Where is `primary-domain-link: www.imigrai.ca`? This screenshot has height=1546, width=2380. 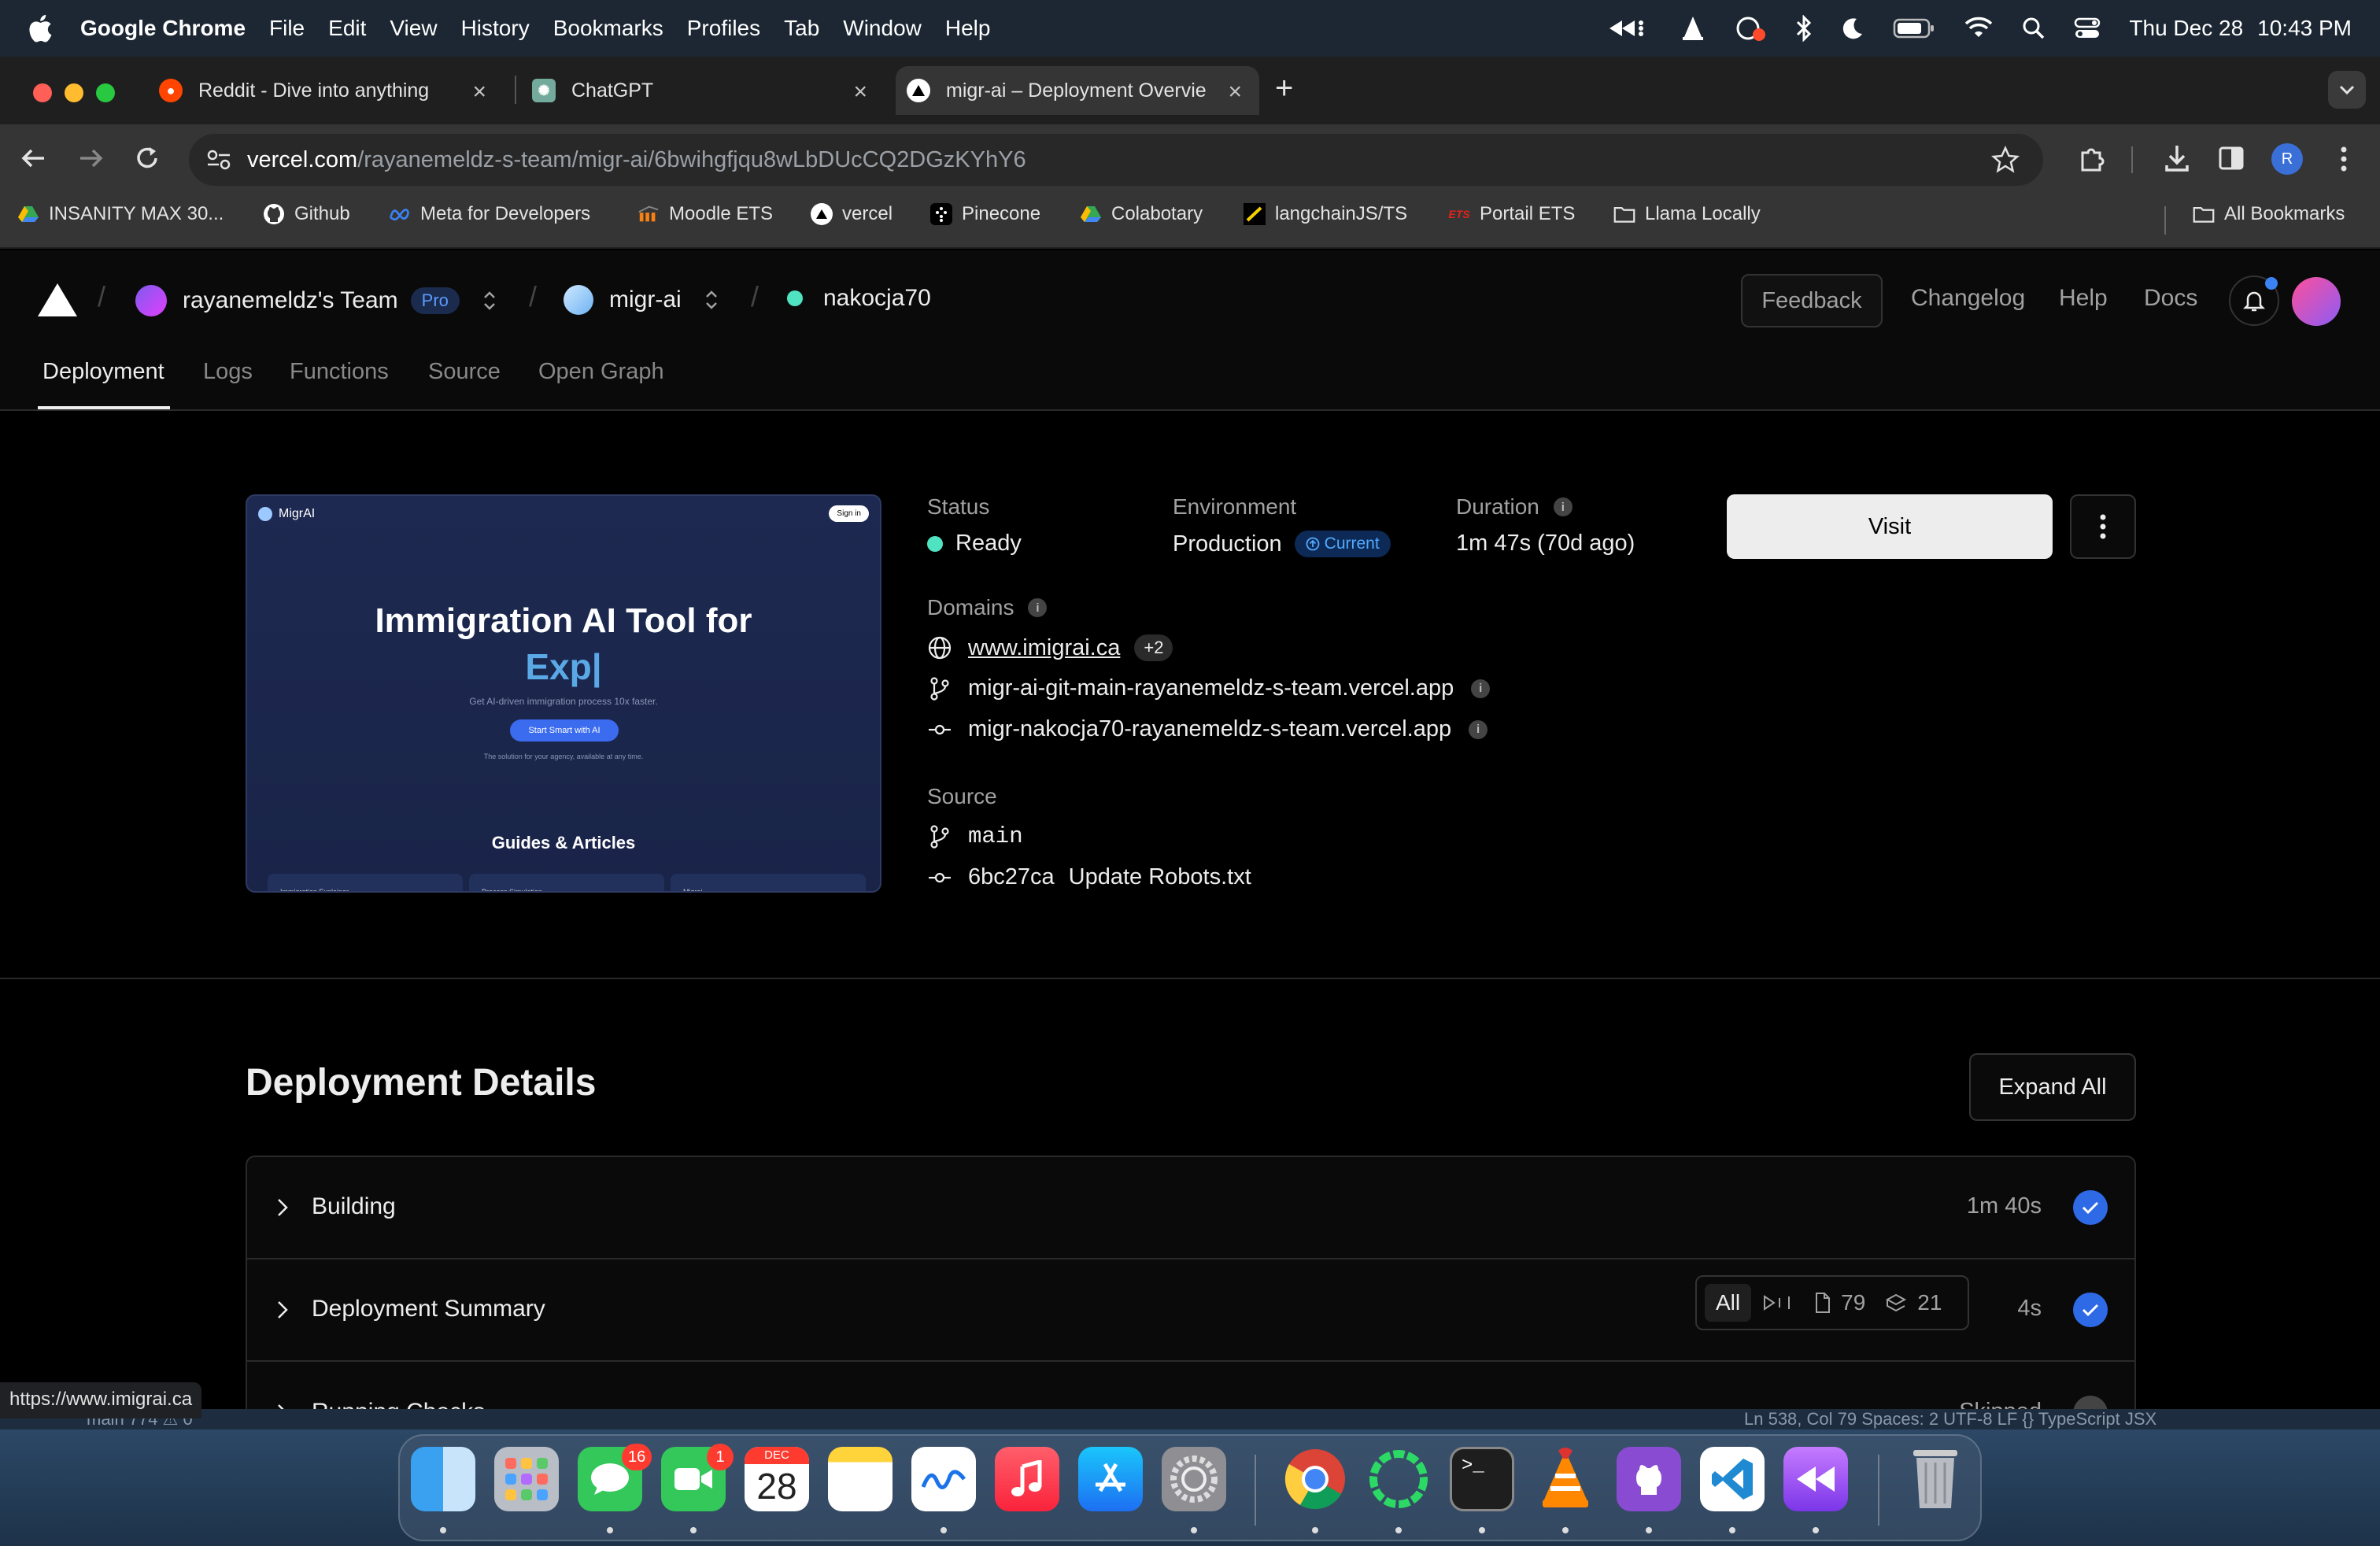
primary-domain-link: www.imigrai.ca is located at coordinates (1044, 648).